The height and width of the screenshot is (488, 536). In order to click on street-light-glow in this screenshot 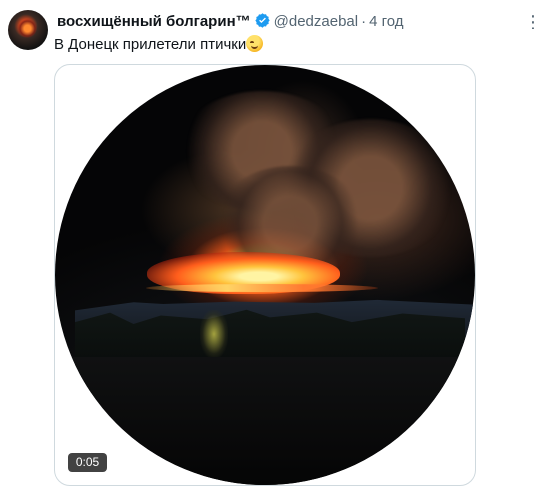, I will do `click(214, 334)`.